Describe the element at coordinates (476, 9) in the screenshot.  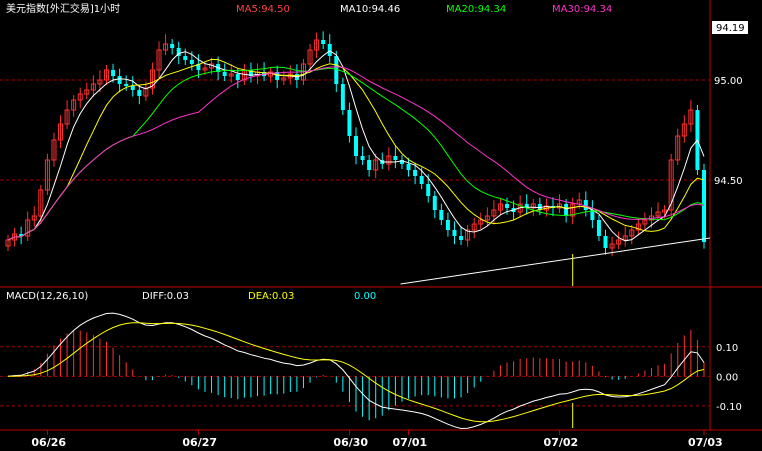
I see `ma20-readout: MA20:94.34` at that location.